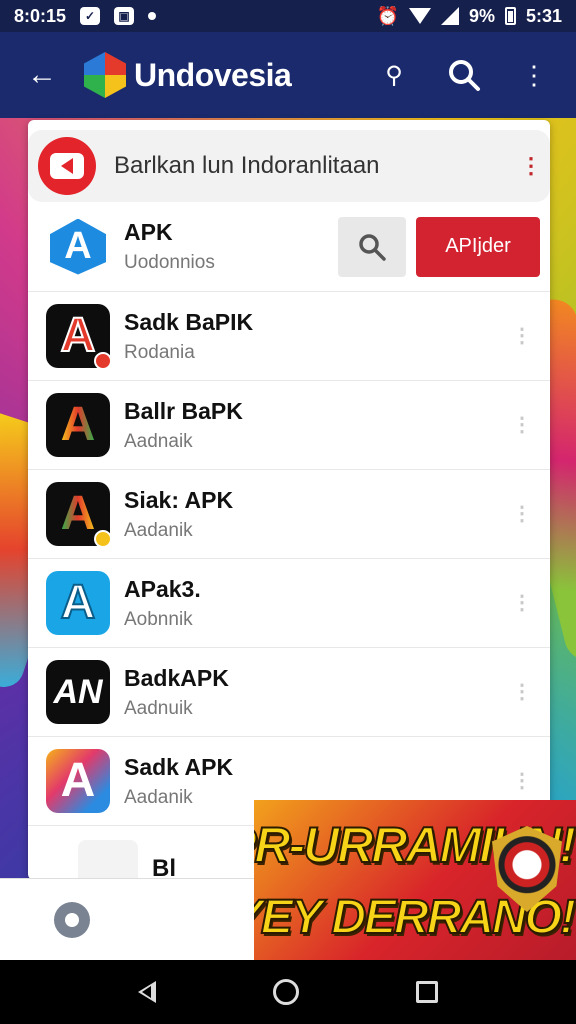 The width and height of the screenshot is (576, 1024). I want to click on apk-store-icon: A, so click(78, 246).